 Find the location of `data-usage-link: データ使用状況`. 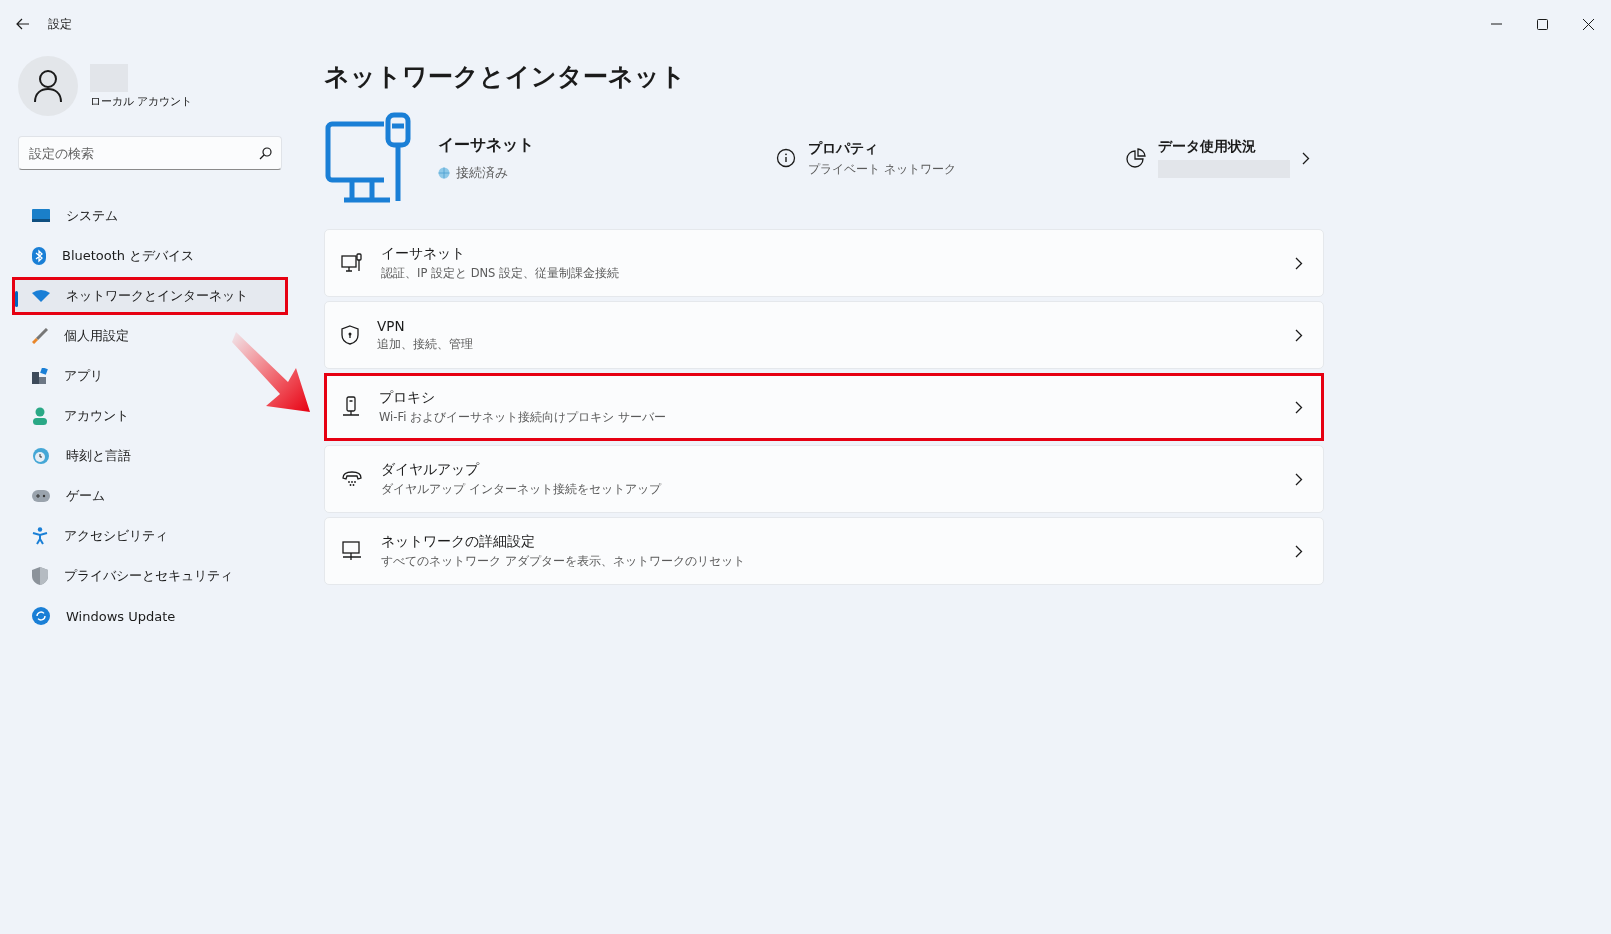

data-usage-link: データ使用状況 is located at coordinates (1218, 158).